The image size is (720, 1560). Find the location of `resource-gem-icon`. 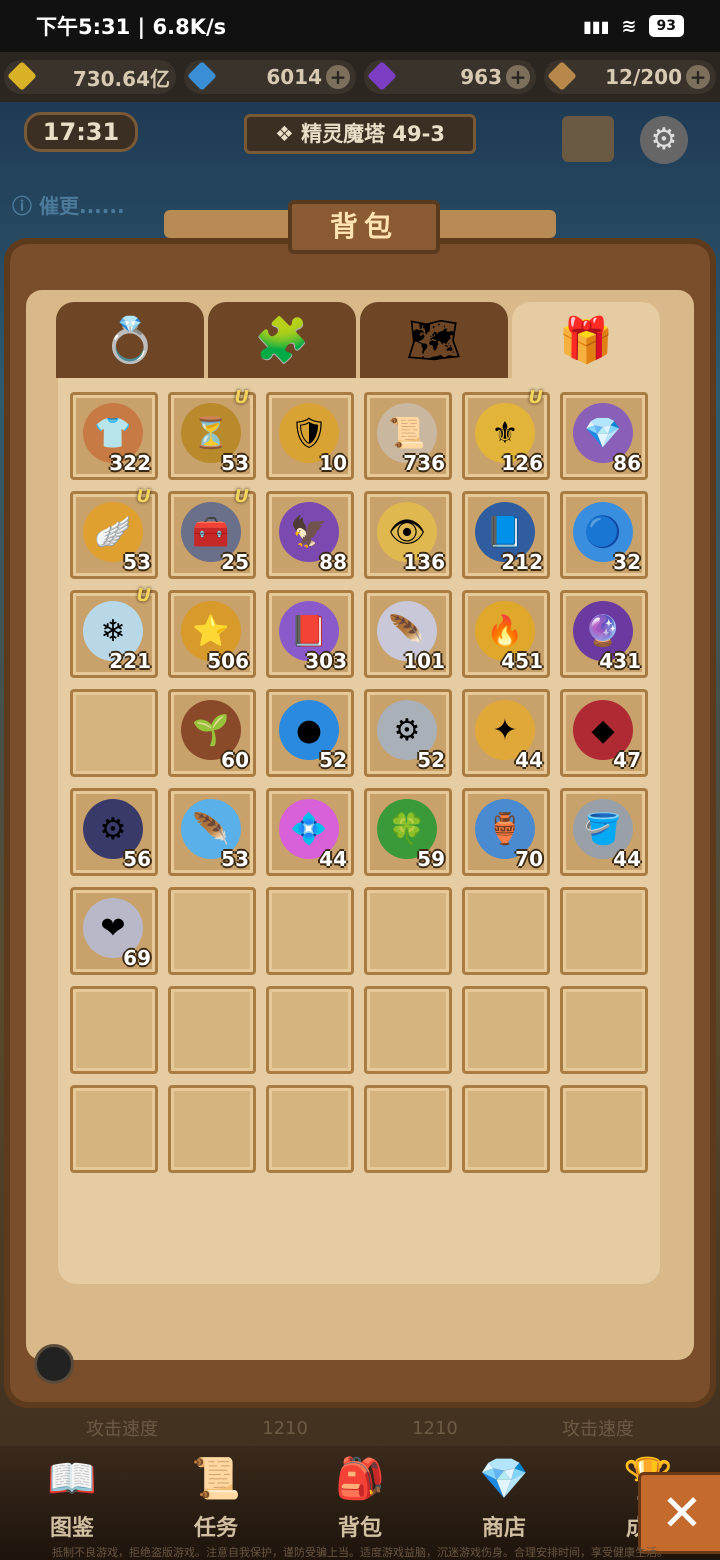

resource-gem-icon is located at coordinates (382, 76).